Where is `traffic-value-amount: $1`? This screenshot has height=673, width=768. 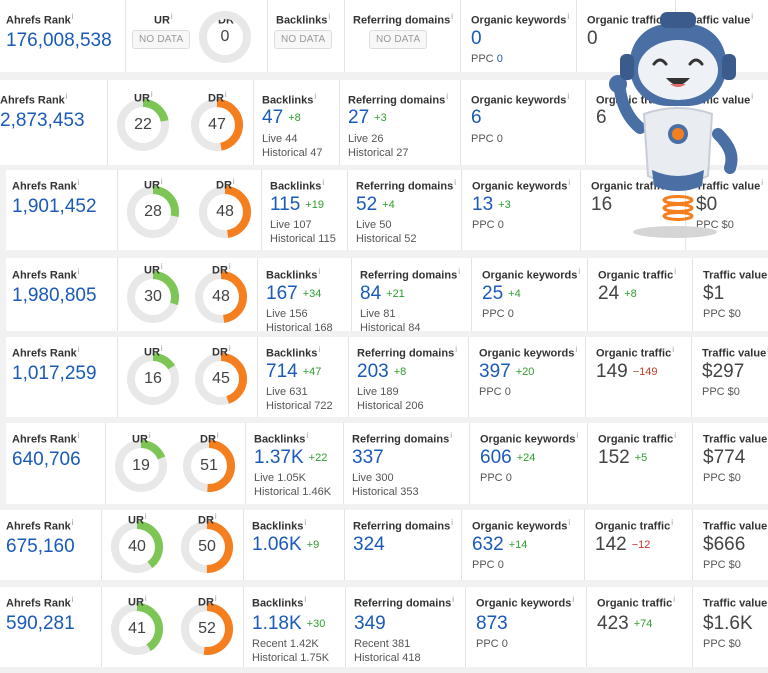
traffic-value-amount: $1 is located at coordinates (713, 294).